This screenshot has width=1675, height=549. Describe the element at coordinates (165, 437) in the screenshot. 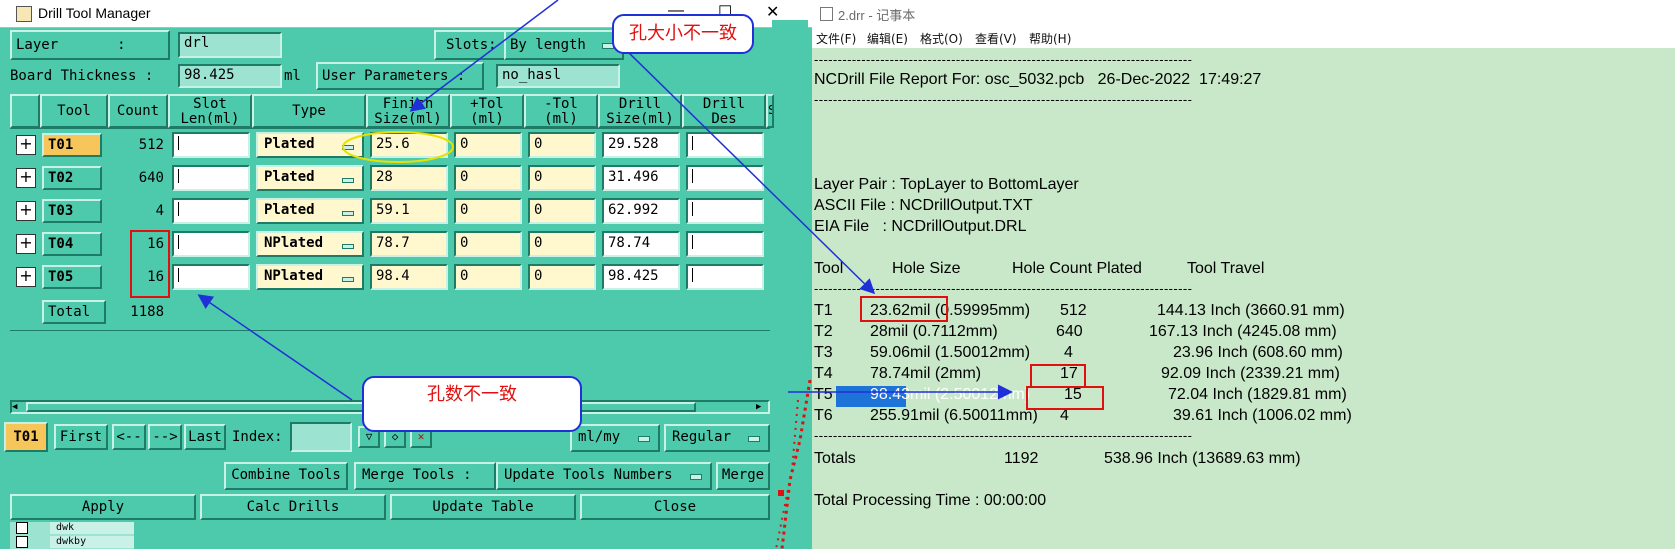

I see `next-button: -->` at that location.